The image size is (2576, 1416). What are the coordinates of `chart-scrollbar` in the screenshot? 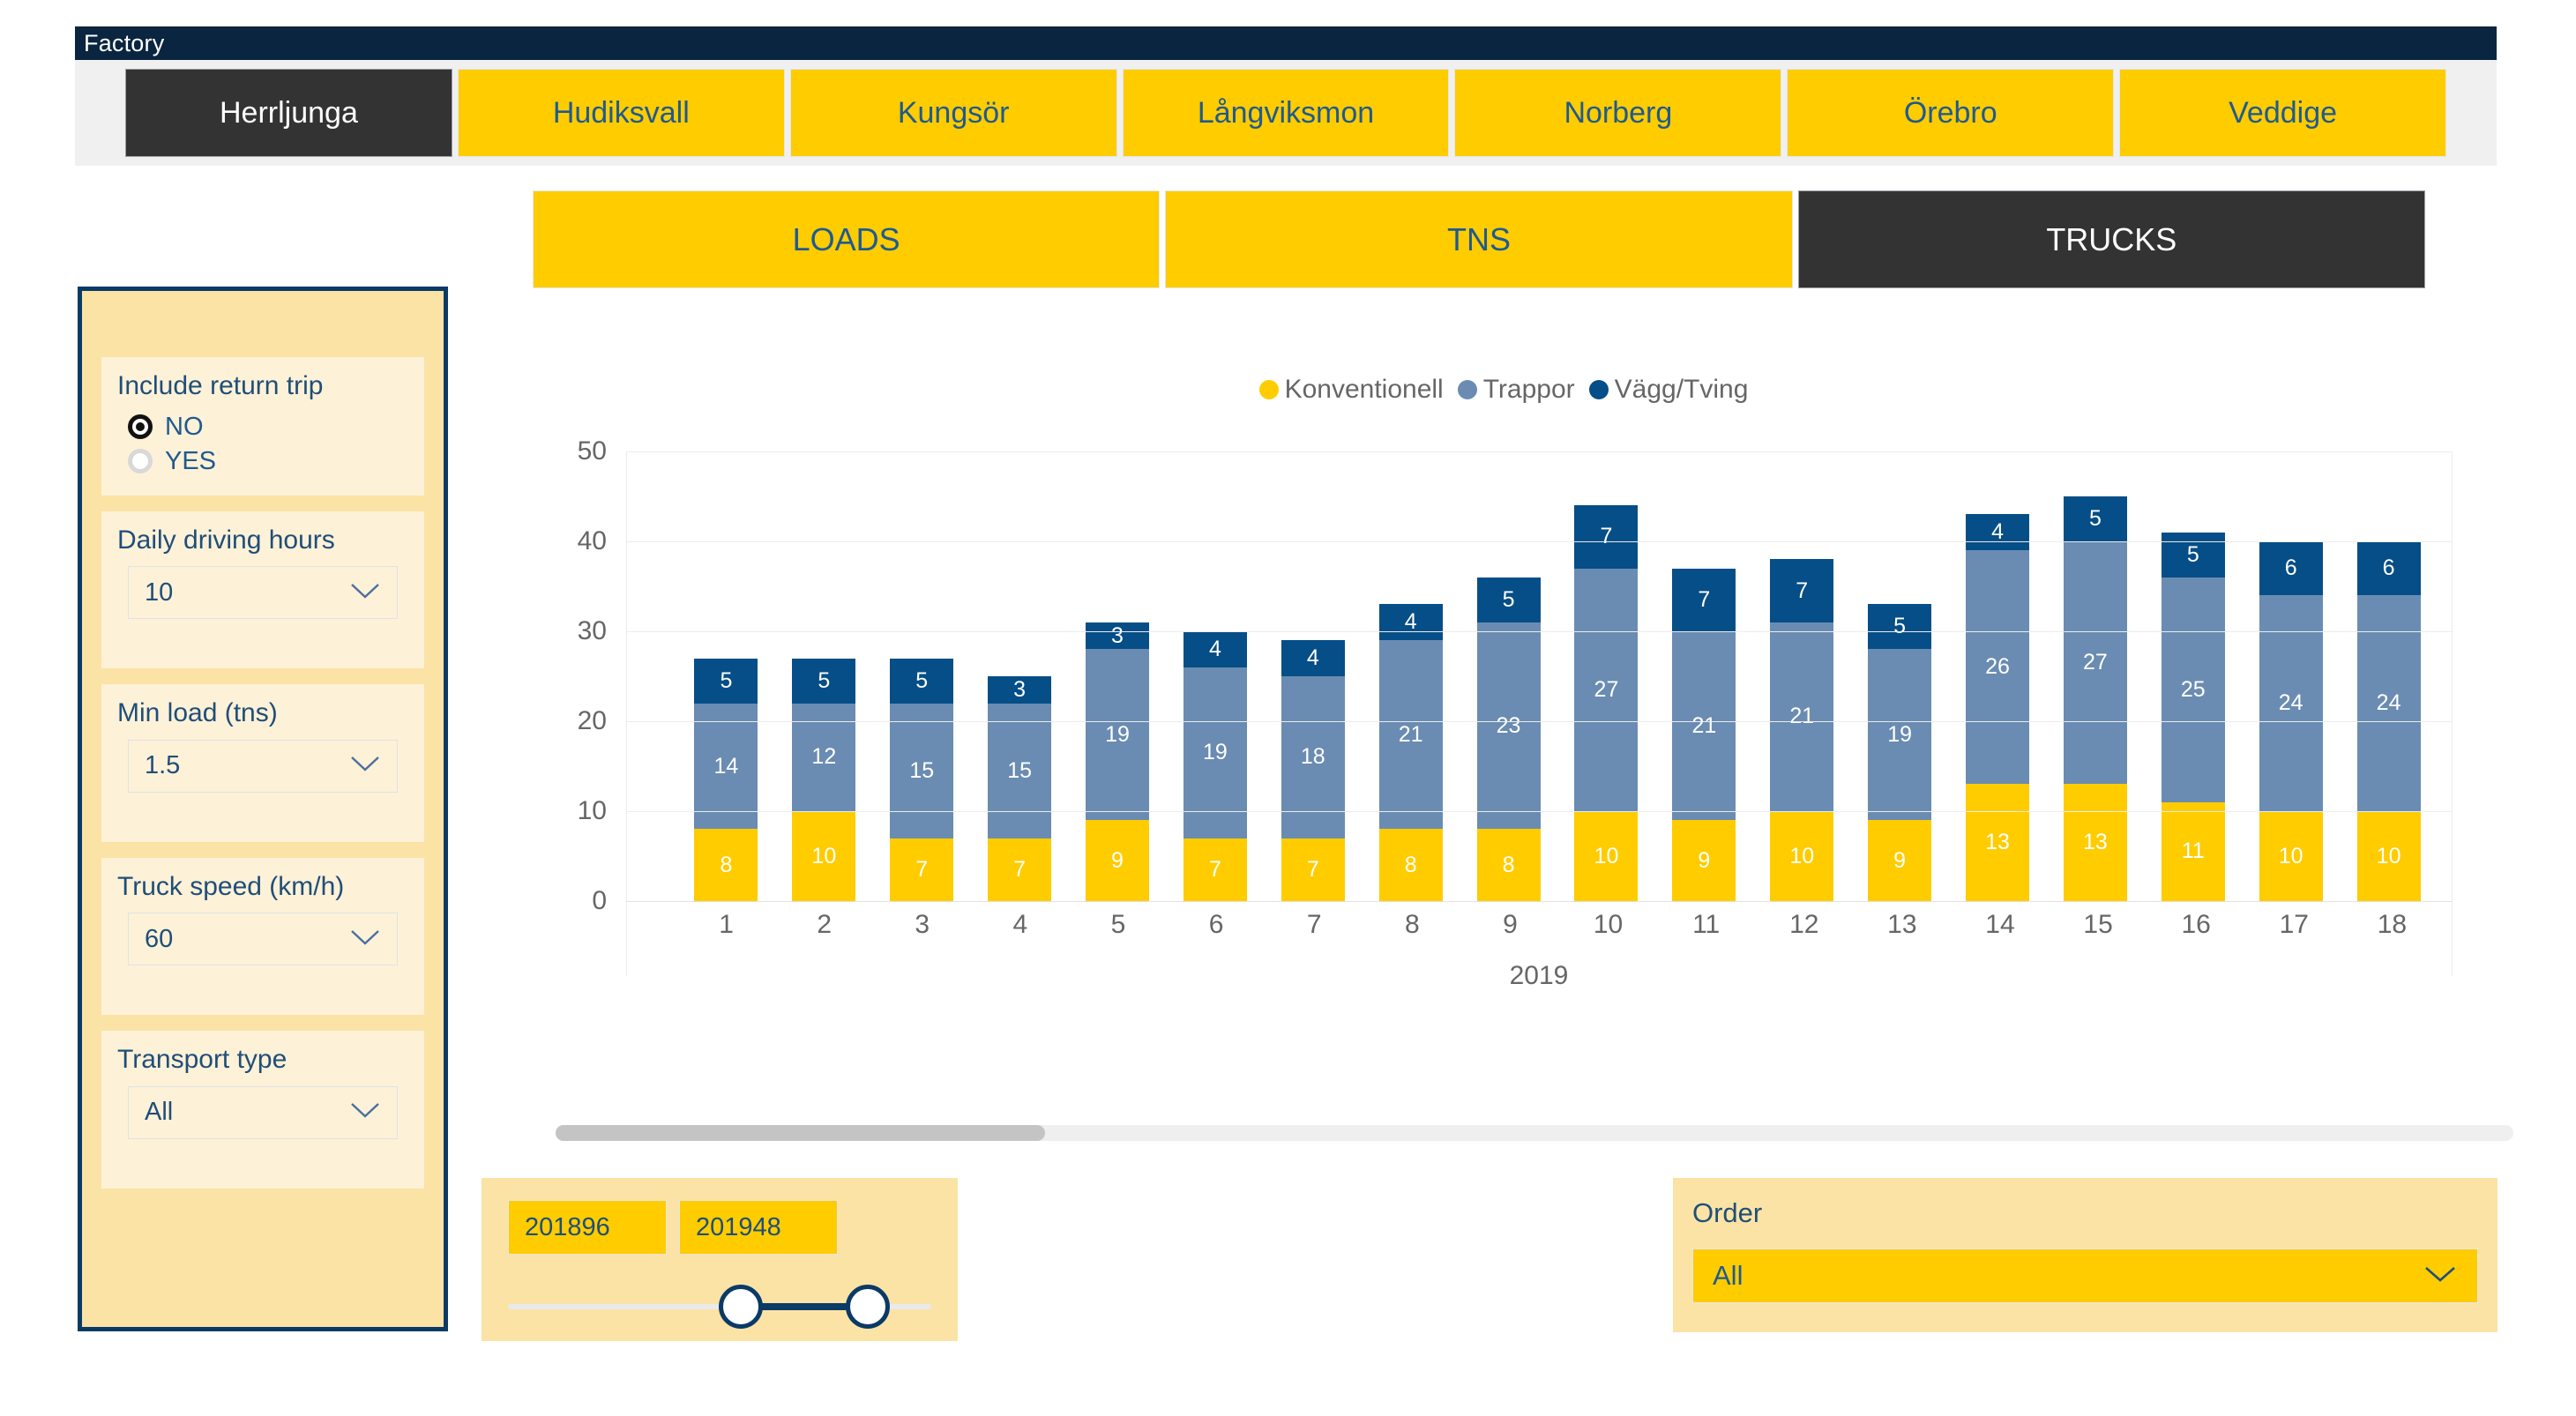 It's located at (1534, 1133).